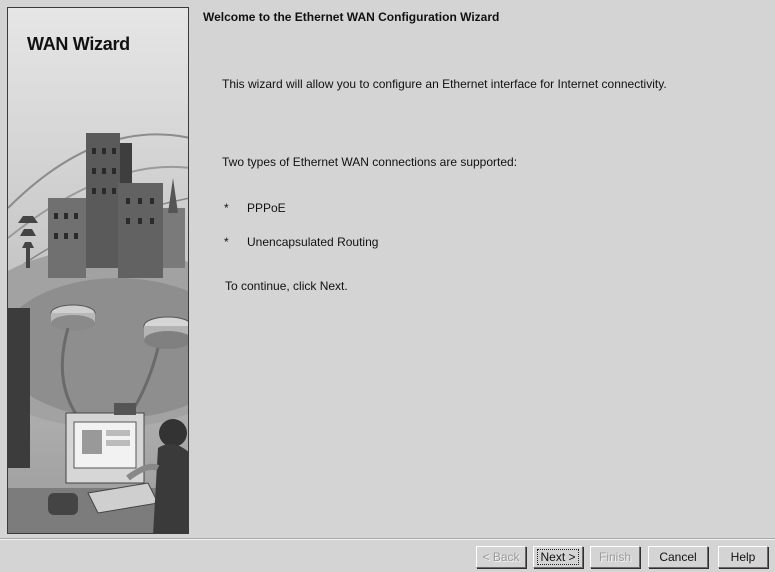  I want to click on next-button-label: Next >, so click(558, 557).